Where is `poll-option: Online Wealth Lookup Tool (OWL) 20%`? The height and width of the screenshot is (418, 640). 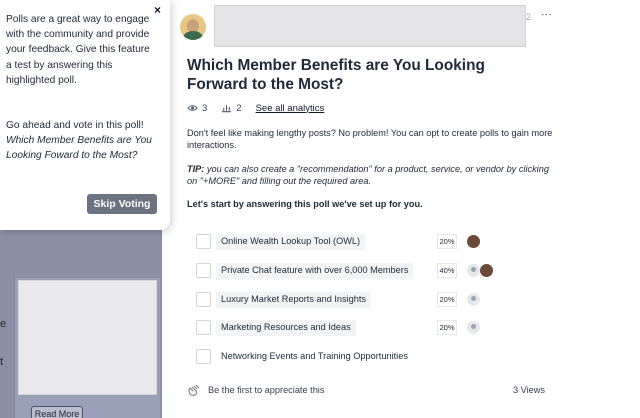
poll-option: Online Wealth Lookup Tool (OWL) 20% is located at coordinates (351, 242).